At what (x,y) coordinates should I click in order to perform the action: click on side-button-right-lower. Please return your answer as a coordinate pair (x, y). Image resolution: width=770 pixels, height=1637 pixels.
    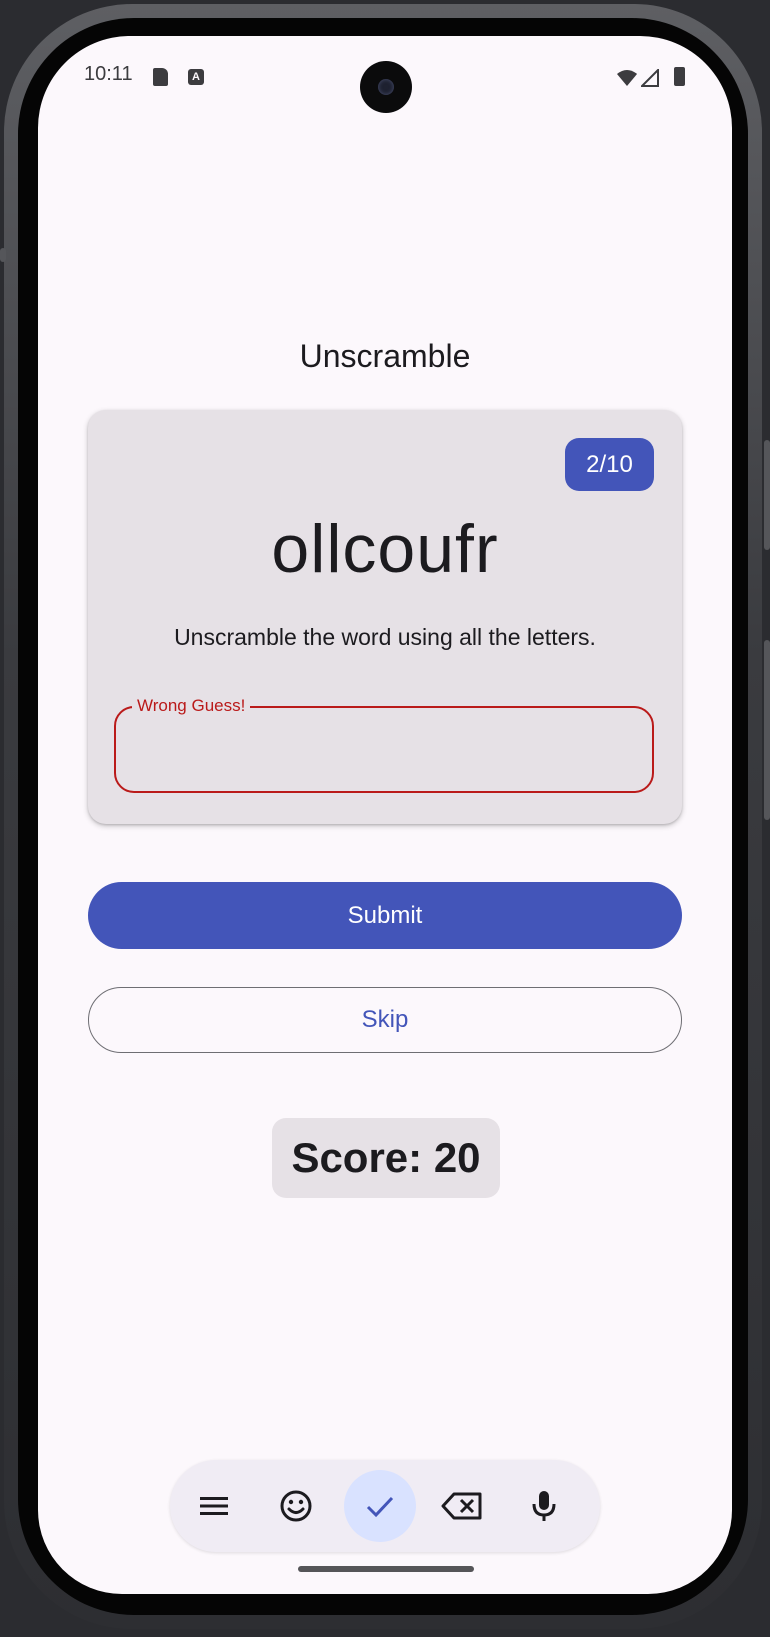
    Looking at the image, I should click on (767, 730).